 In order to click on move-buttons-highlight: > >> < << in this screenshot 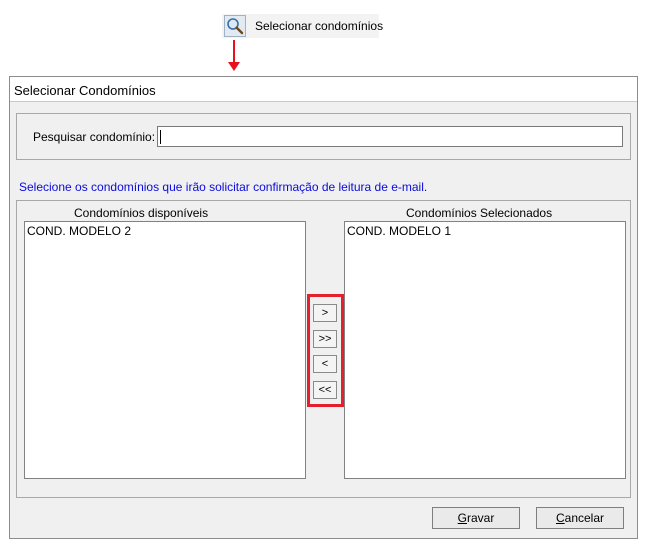, I will do `click(325, 350)`.